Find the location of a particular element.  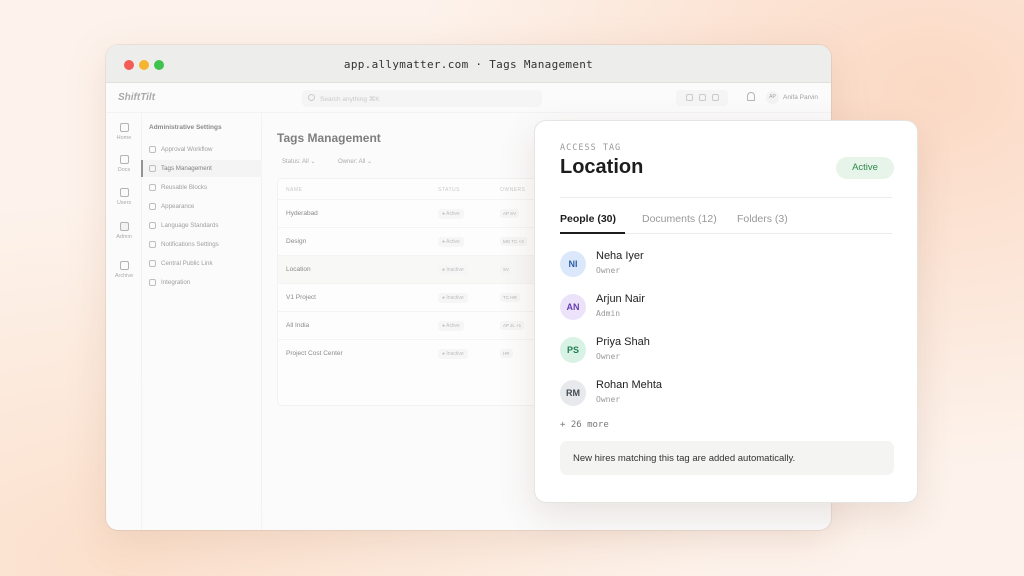

sidebar-item-label: Notifications Settings is located at coordinates (190, 244).